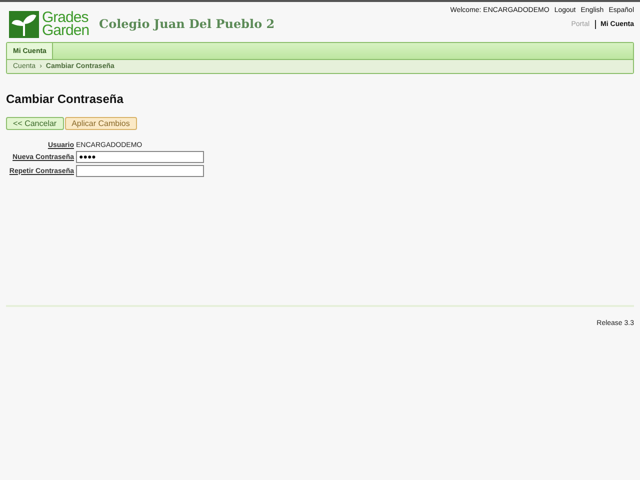  What do you see at coordinates (24, 24) in the screenshot?
I see `logo-icon` at bounding box center [24, 24].